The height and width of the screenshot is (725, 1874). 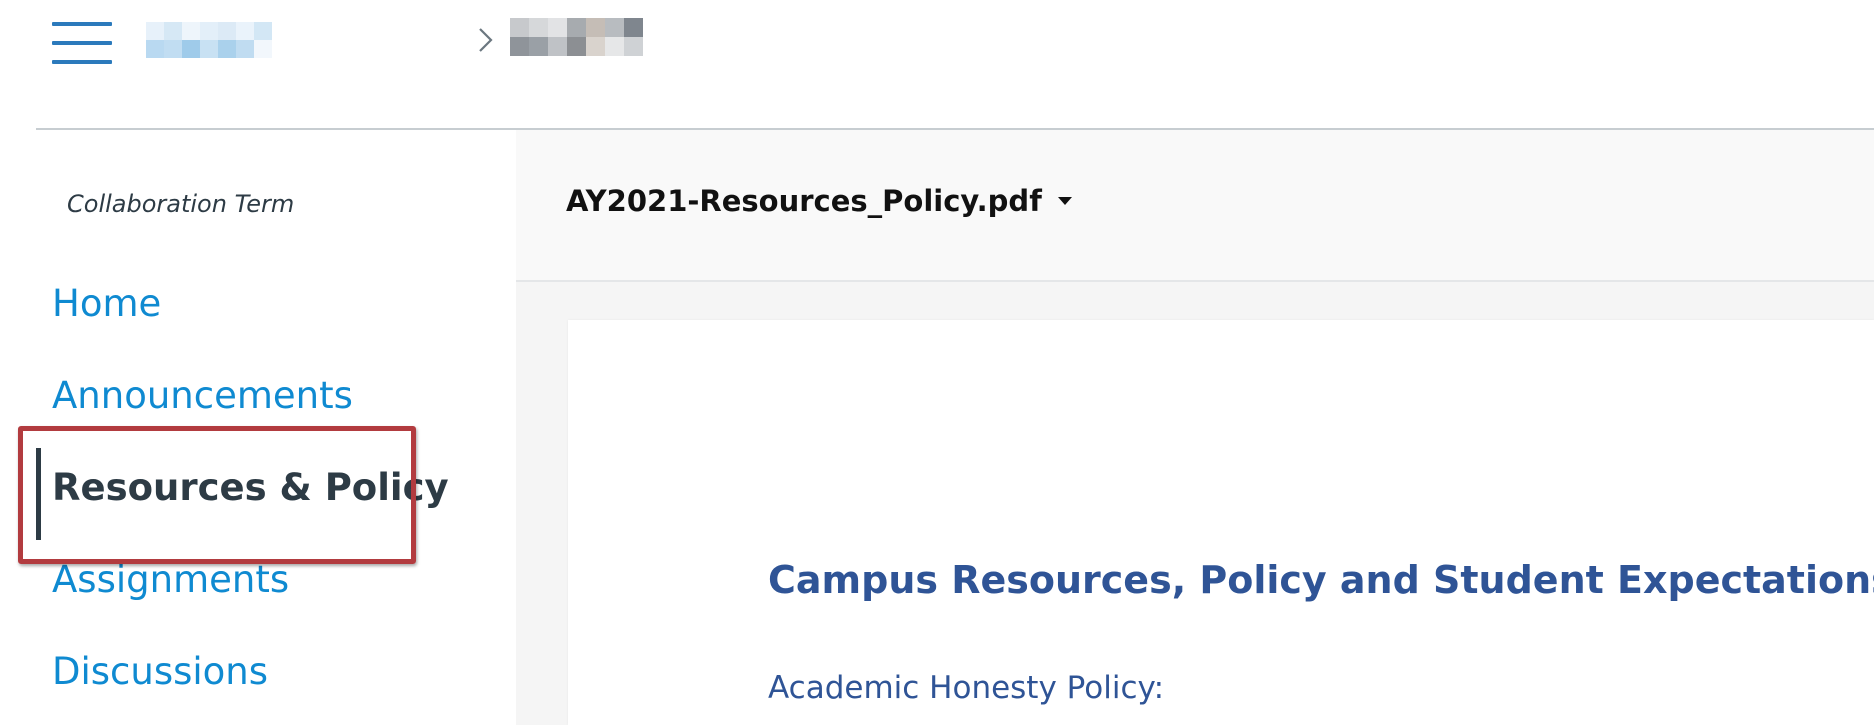 I want to click on chevron-right-icon, so click(x=486, y=40).